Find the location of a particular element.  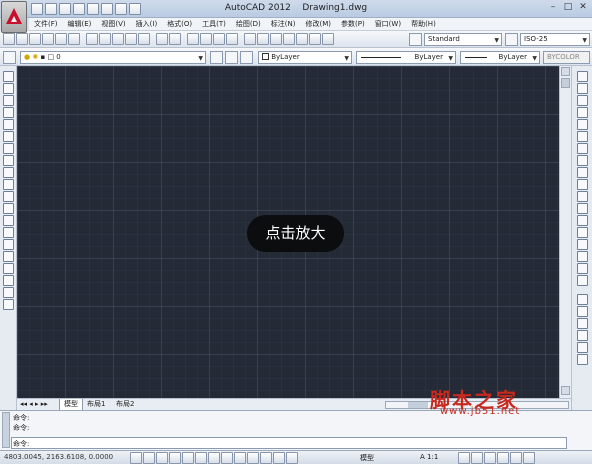

object-snap-tracking-icon is located at coordinates (214, 458).